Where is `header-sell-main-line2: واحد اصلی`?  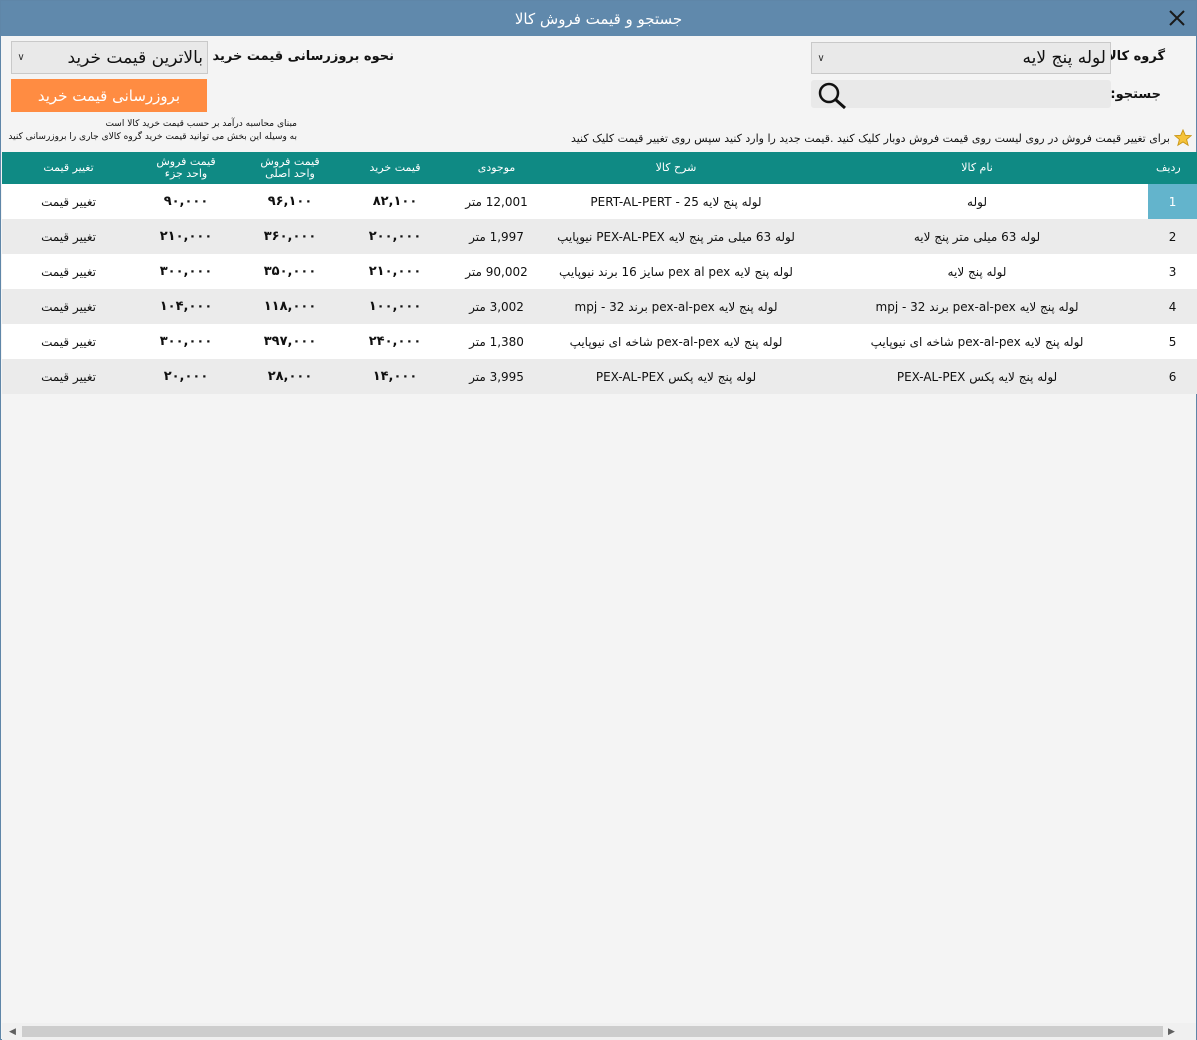 header-sell-main-line2: واحد اصلی is located at coordinates (290, 173).